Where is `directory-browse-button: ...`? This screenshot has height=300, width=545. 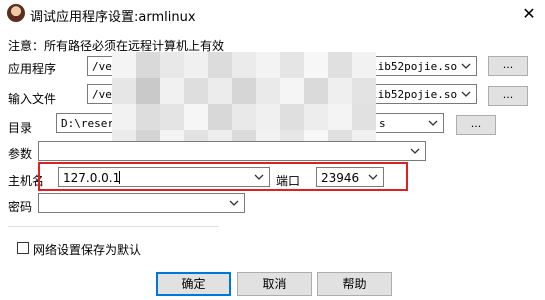
directory-browse-button: ... is located at coordinates (476, 125).